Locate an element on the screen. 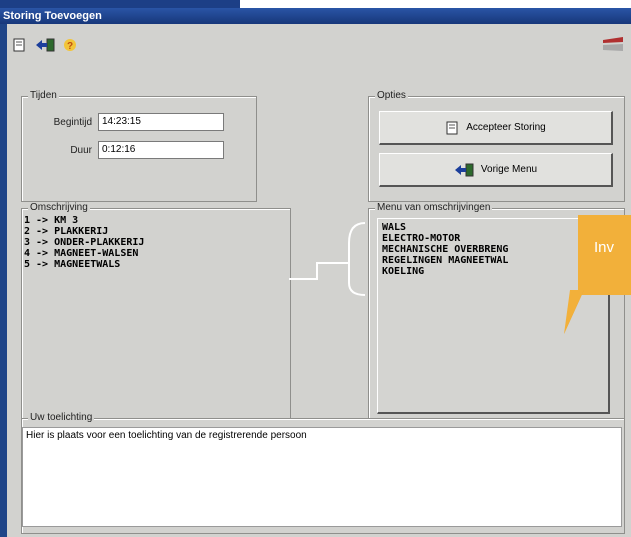 This screenshot has height=537, width=631. list-item: WALS is located at coordinates (493, 227).